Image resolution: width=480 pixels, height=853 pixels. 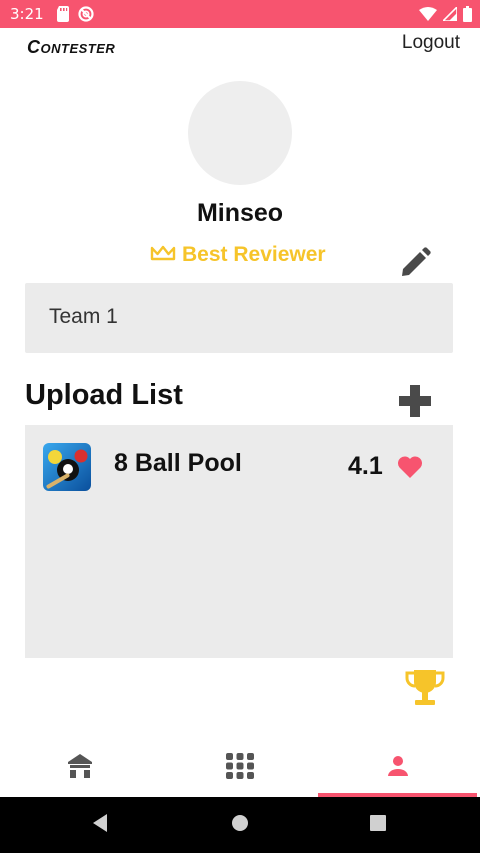 I want to click on crown-icon, so click(x=163, y=255).